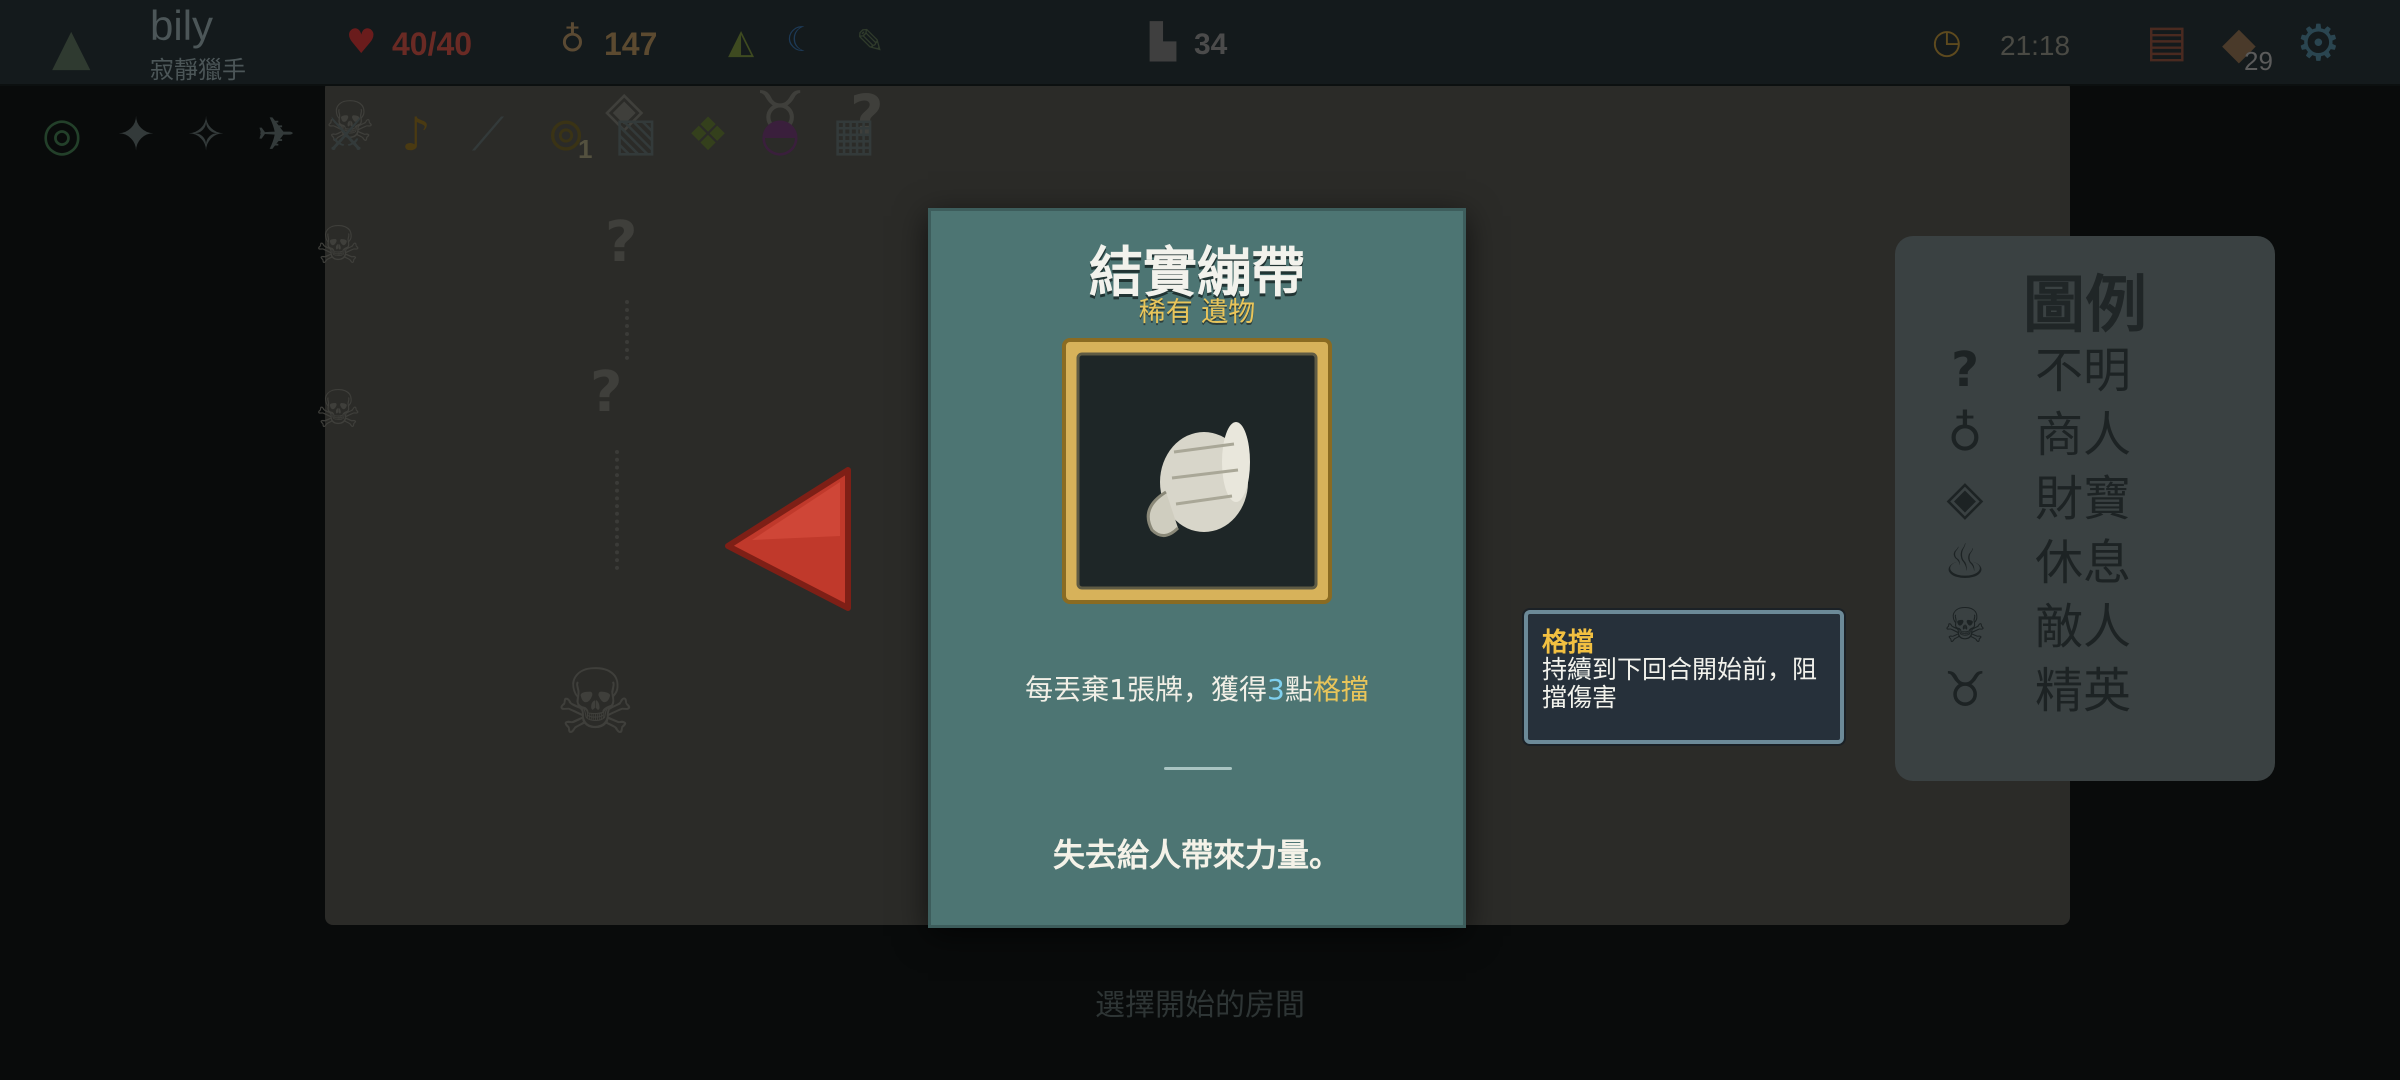 The image size is (2400, 1080). Describe the element at coordinates (636, 134) in the screenshot. I see `scroll-icon: ▧` at that location.